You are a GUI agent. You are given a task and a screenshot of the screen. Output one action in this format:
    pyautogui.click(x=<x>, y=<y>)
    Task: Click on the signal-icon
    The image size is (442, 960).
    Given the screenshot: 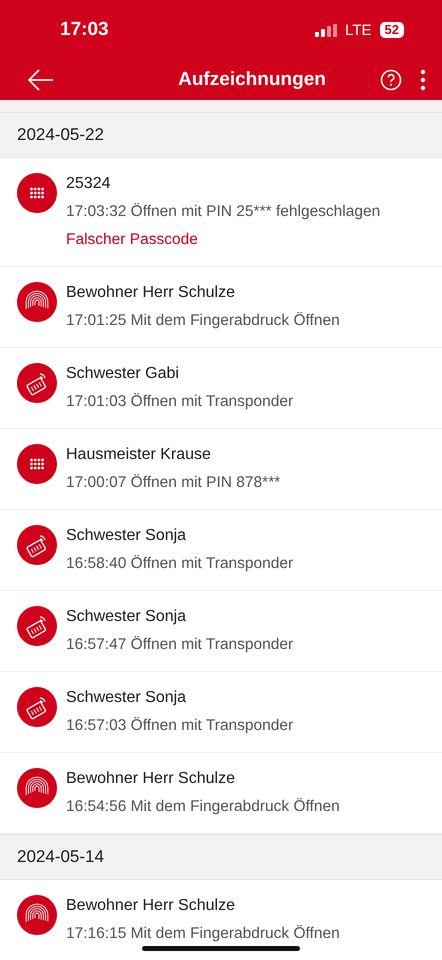 What is the action you would take?
    pyautogui.click(x=326, y=30)
    